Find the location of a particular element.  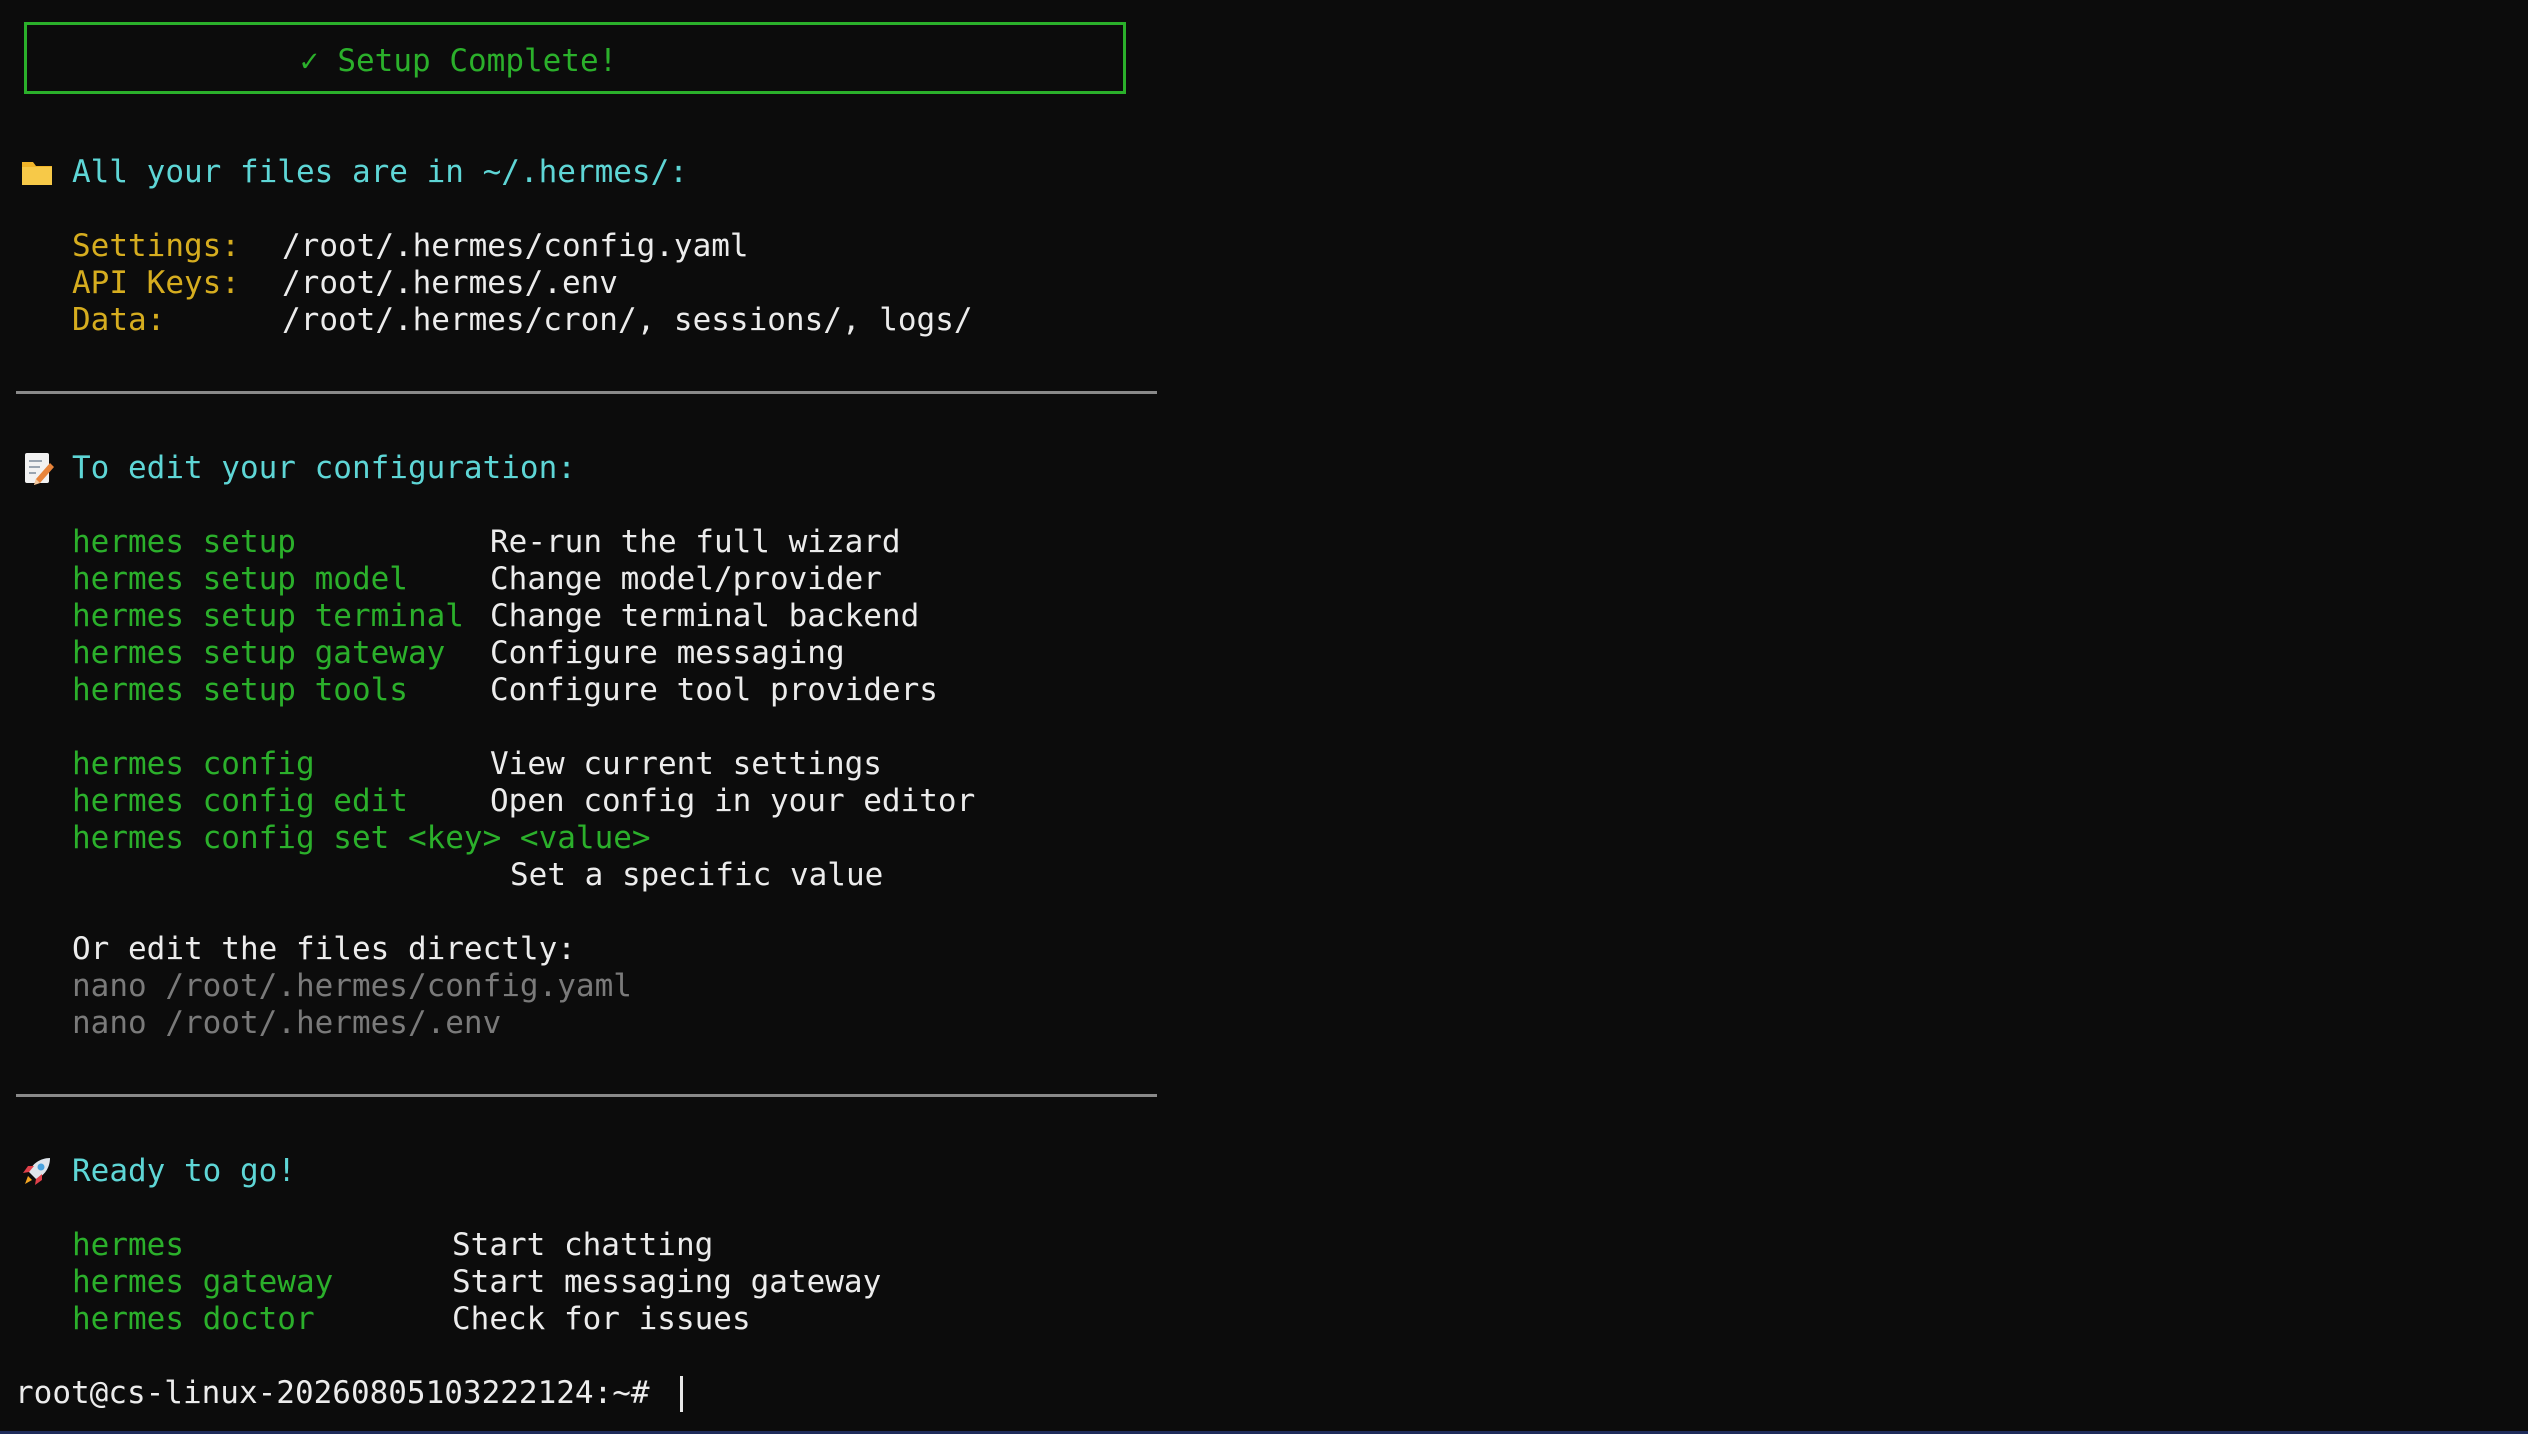

cmd-hermes-doctor-desc: Check for issues is located at coordinates (601, 1319).